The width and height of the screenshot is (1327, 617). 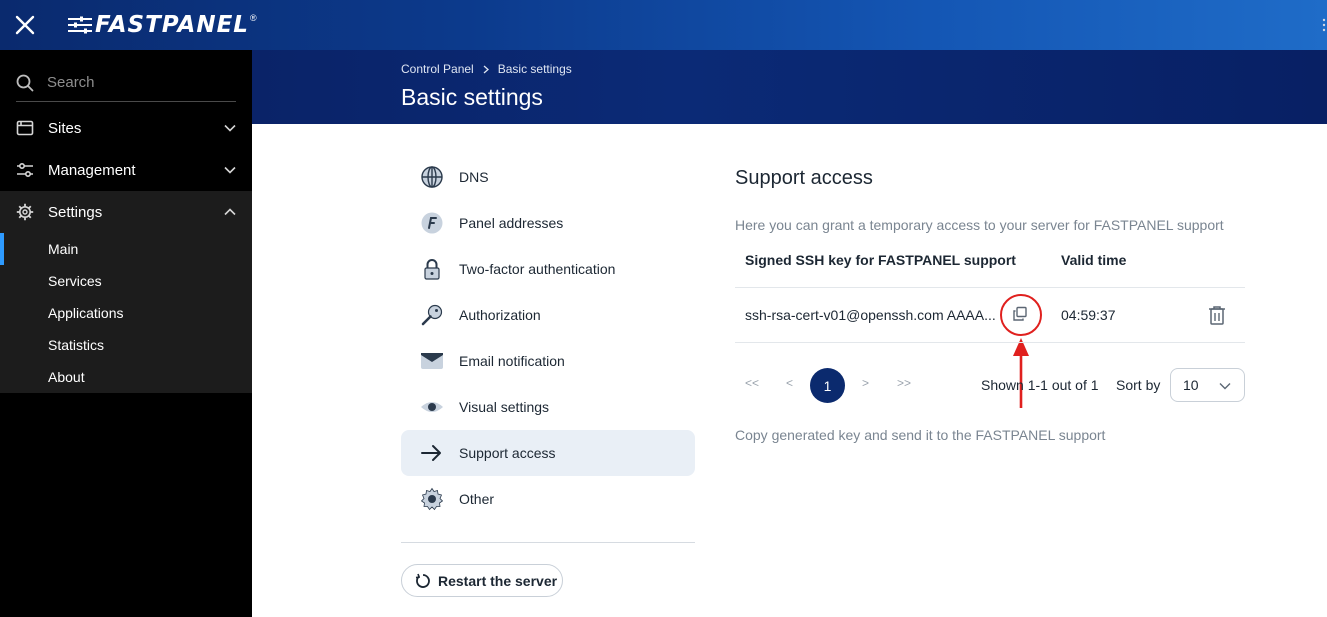 I want to click on breadcrumb-control-panel: Control Panel, so click(x=437, y=69).